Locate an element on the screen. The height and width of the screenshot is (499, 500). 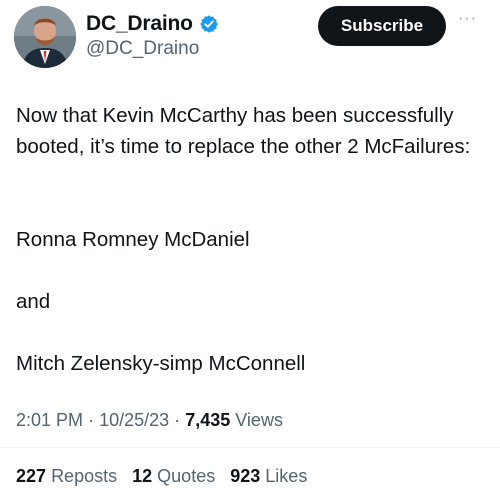
likes-label: Likes is located at coordinates (286, 476).